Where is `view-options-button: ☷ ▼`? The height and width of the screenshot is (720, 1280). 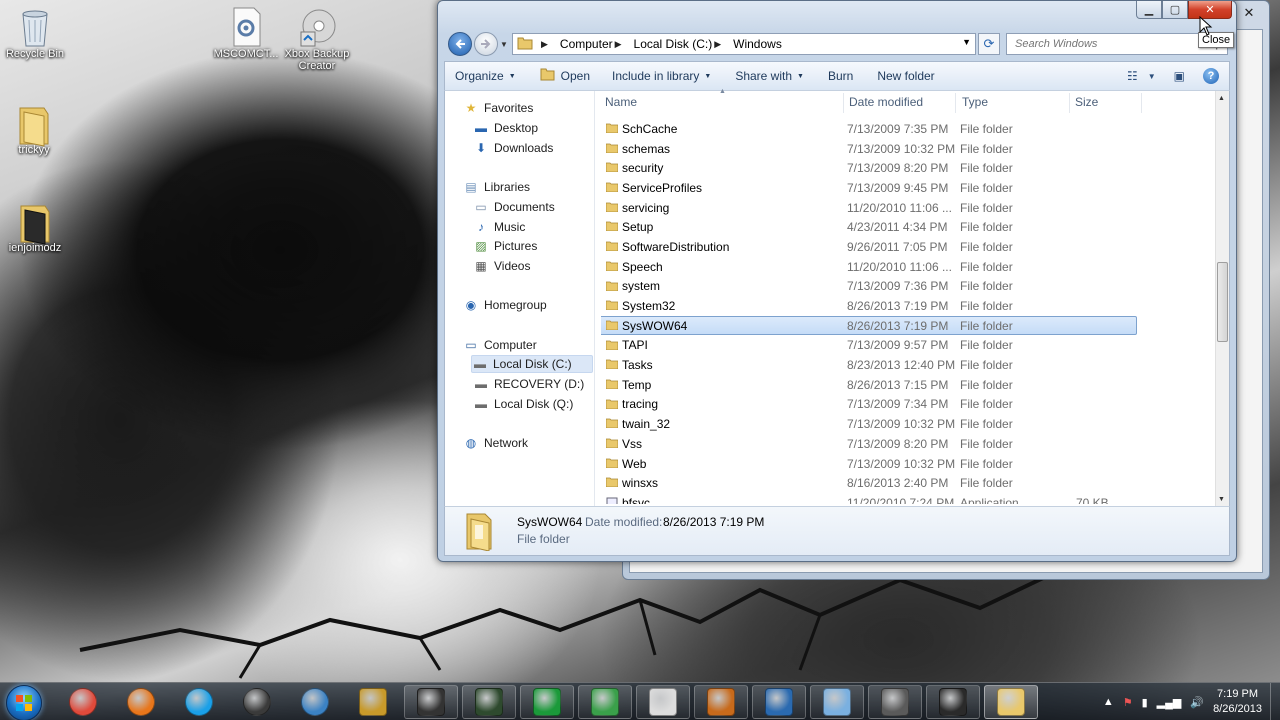 view-options-button: ☷ ▼ is located at coordinates (1141, 76).